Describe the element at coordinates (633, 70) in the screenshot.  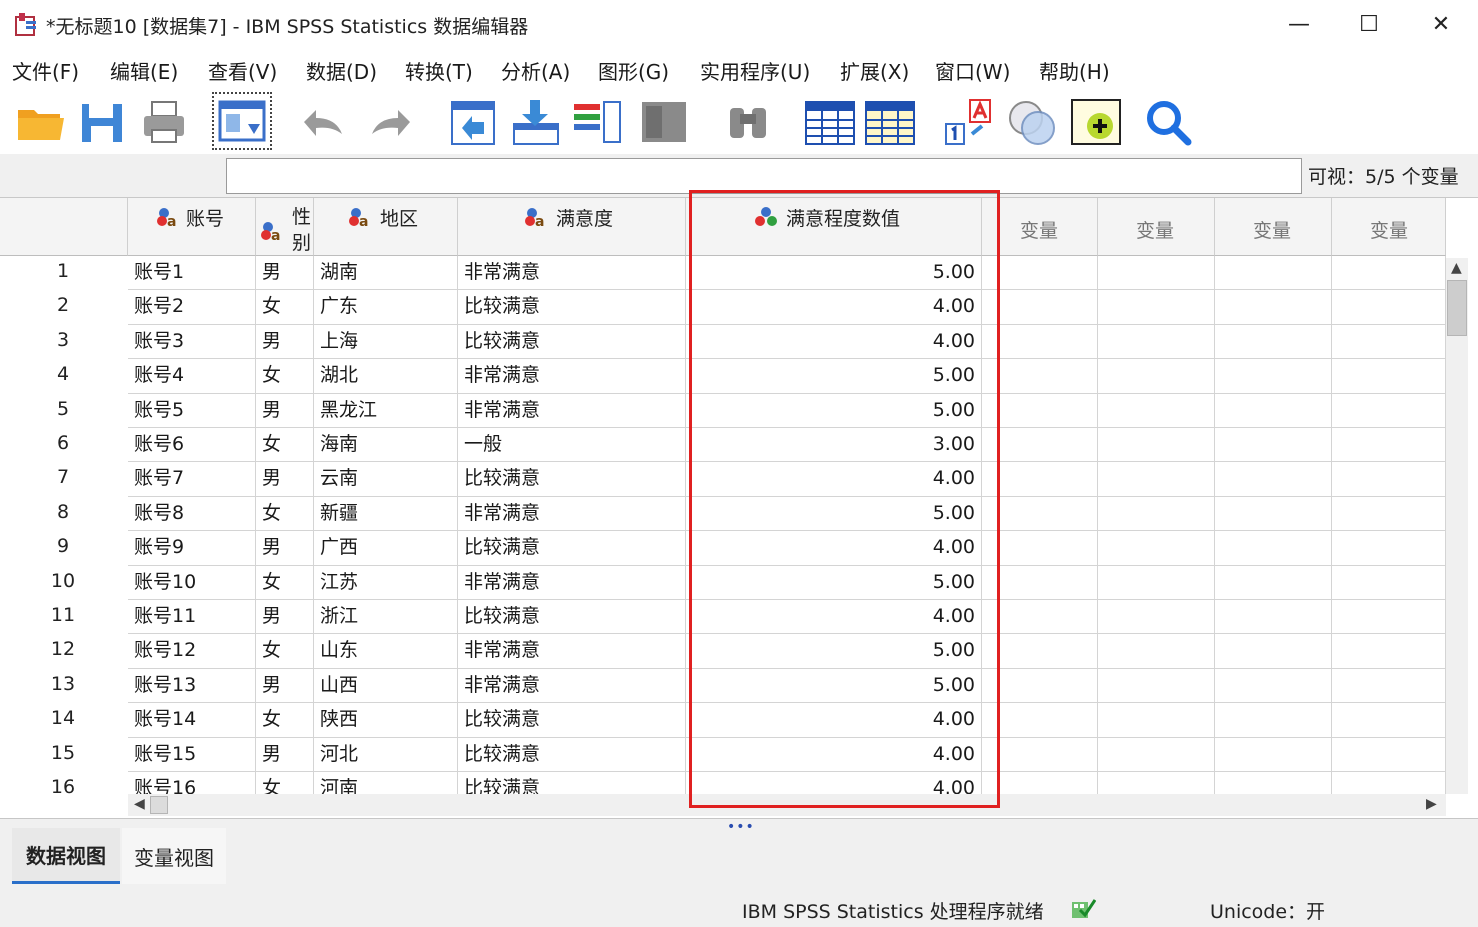
I see `menu-graphs: 图形(G)` at that location.